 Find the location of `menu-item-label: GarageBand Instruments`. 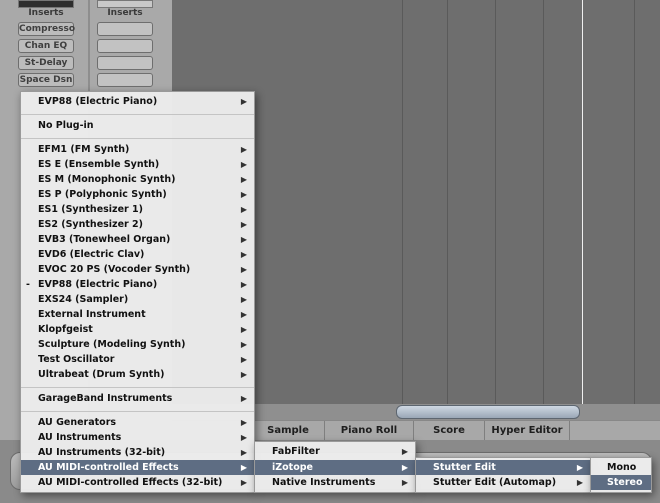

menu-item-label: GarageBand Instruments is located at coordinates (105, 398).